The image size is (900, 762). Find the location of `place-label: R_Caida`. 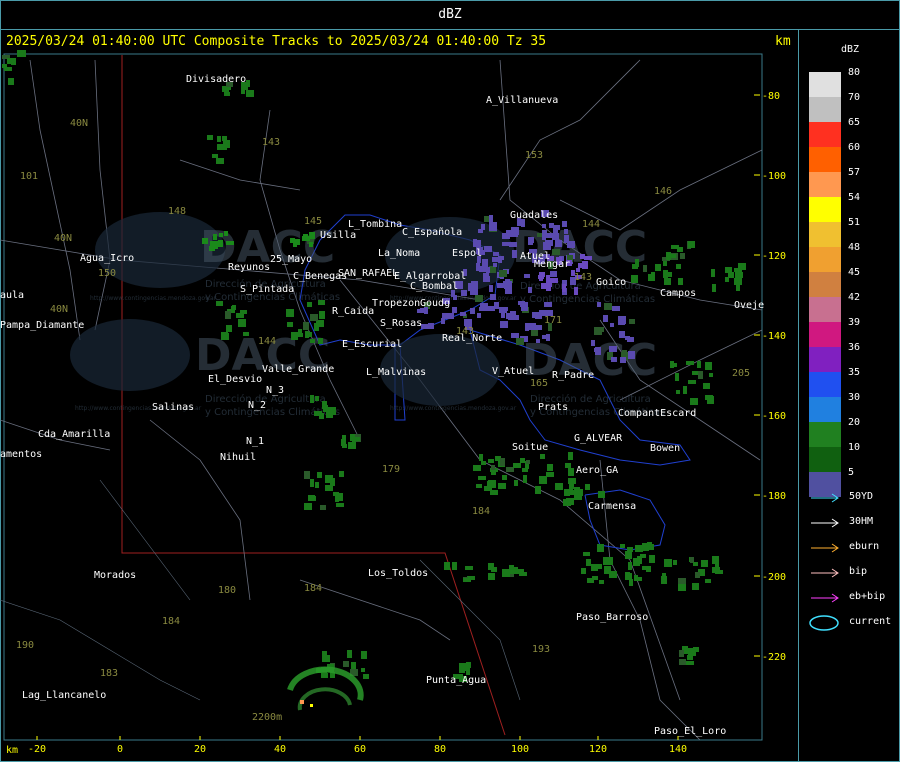

place-label: R_Caida is located at coordinates (353, 311).